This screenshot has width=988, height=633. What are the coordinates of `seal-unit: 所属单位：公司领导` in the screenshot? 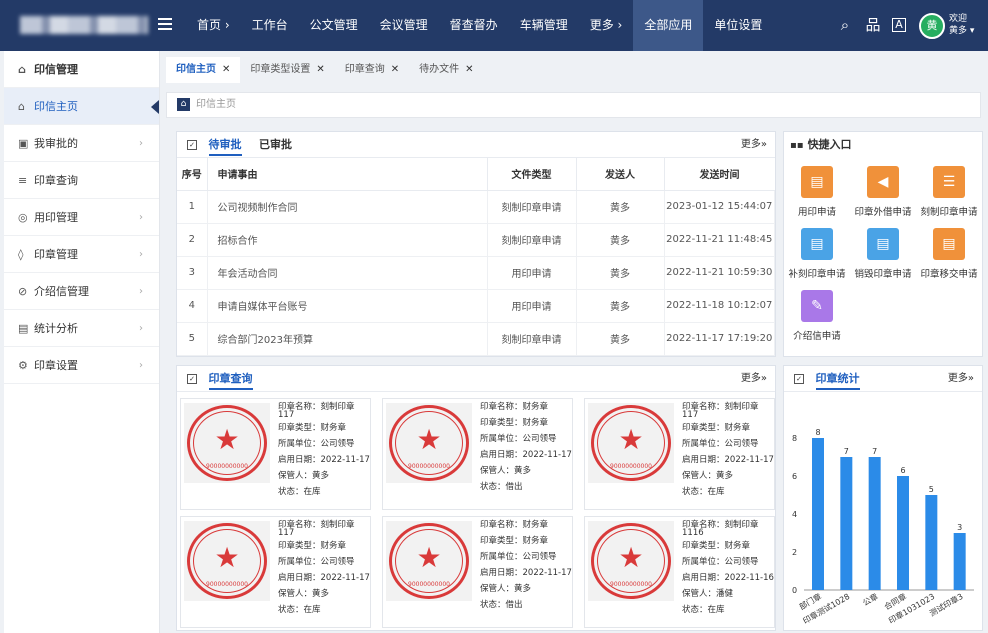 It's located at (518, 557).